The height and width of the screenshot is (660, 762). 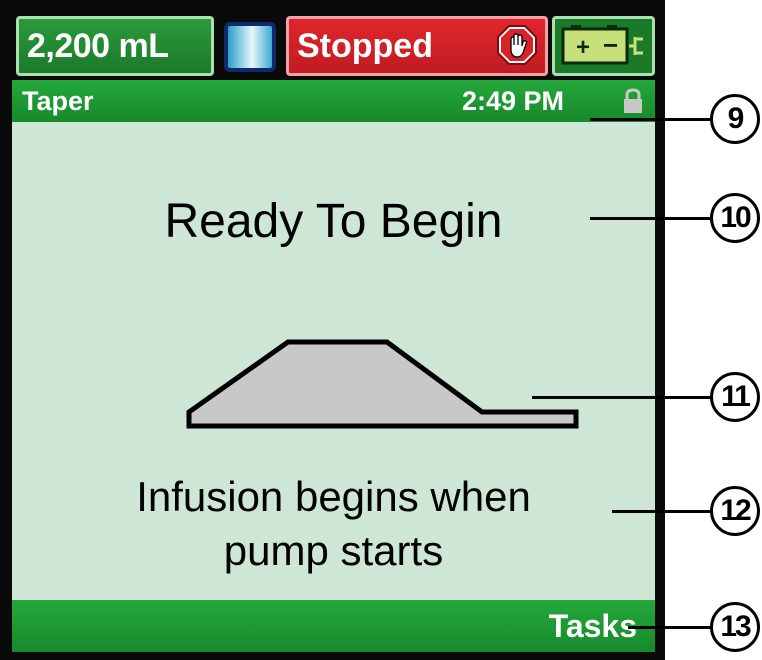 I want to click on pump-status-indicator: Stopped, so click(x=417, y=46).